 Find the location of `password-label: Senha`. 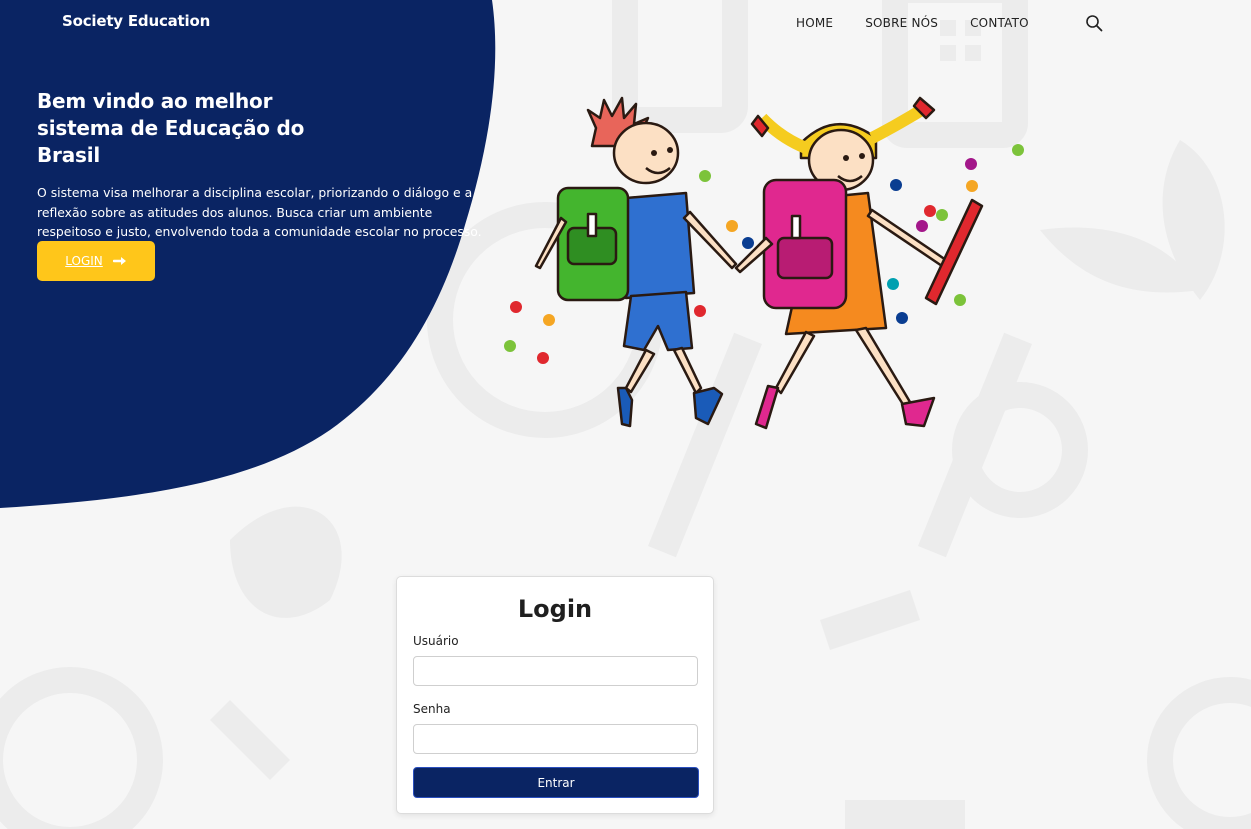

password-label: Senha is located at coordinates (432, 709).